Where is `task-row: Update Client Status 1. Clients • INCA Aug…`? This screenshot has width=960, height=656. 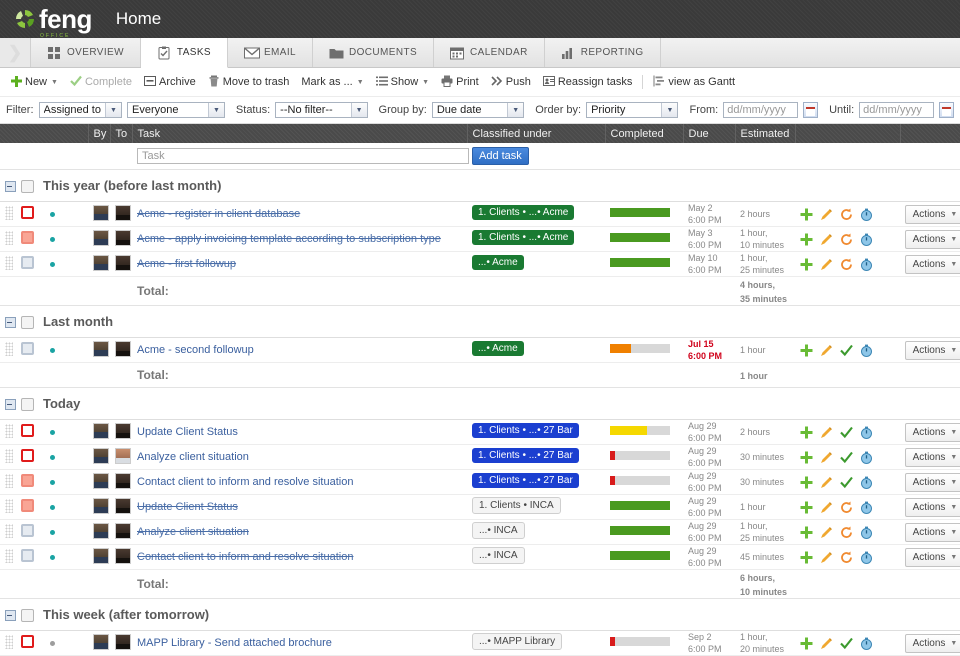
task-row: Update Client Status 1. Clients • INCA Aug… is located at coordinates (480, 507).